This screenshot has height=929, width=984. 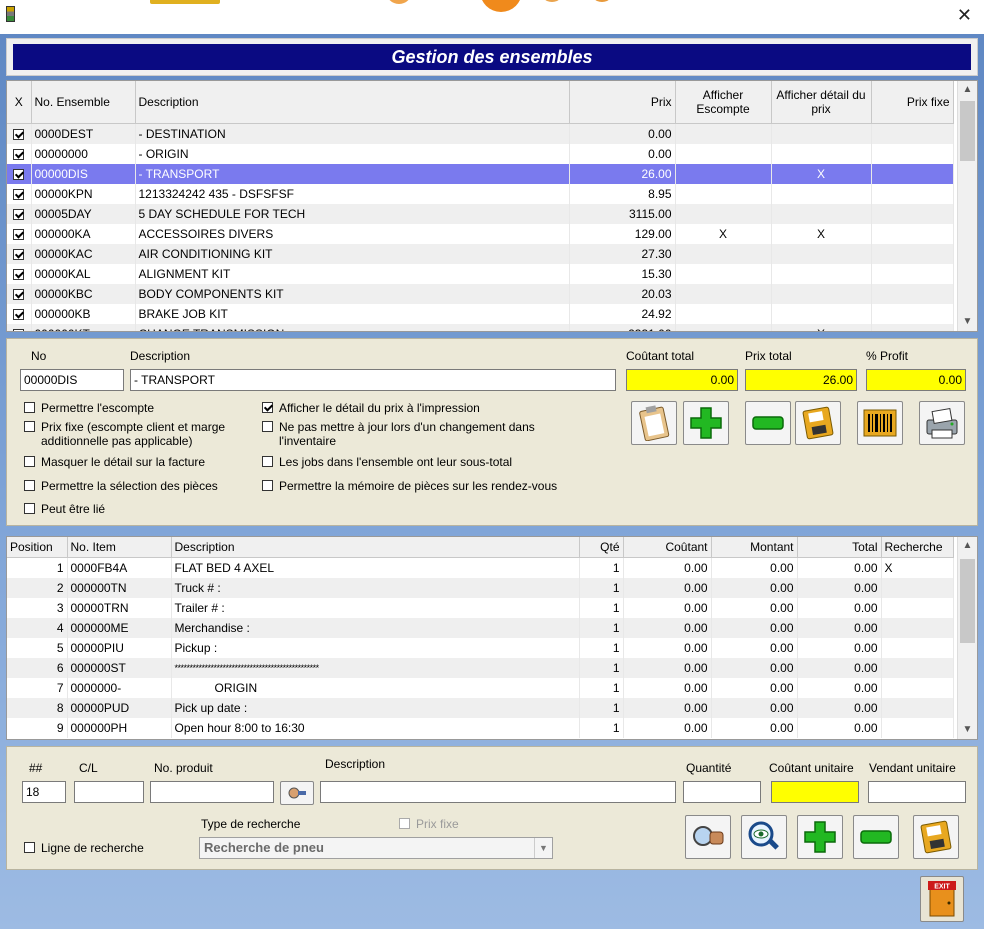 What do you see at coordinates (967, 206) in the screenshot?
I see `ensembles-scrollbar: ▲ ▼` at bounding box center [967, 206].